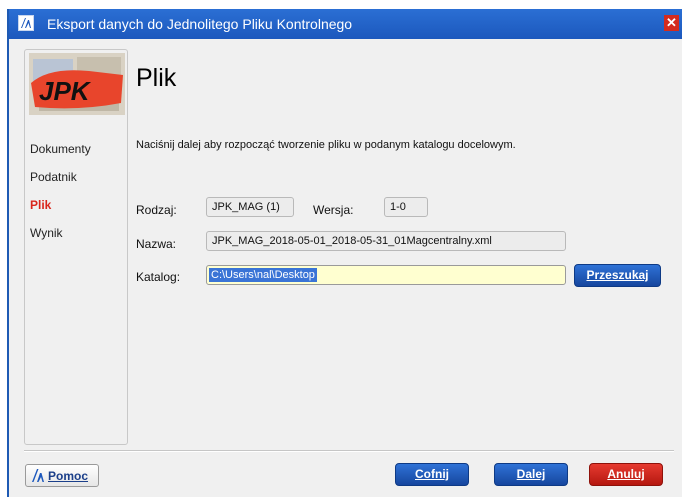 This screenshot has width=682, height=497. Describe the element at coordinates (53, 177) in the screenshot. I see `sidebar-item-podatnik: Podatnik` at that location.